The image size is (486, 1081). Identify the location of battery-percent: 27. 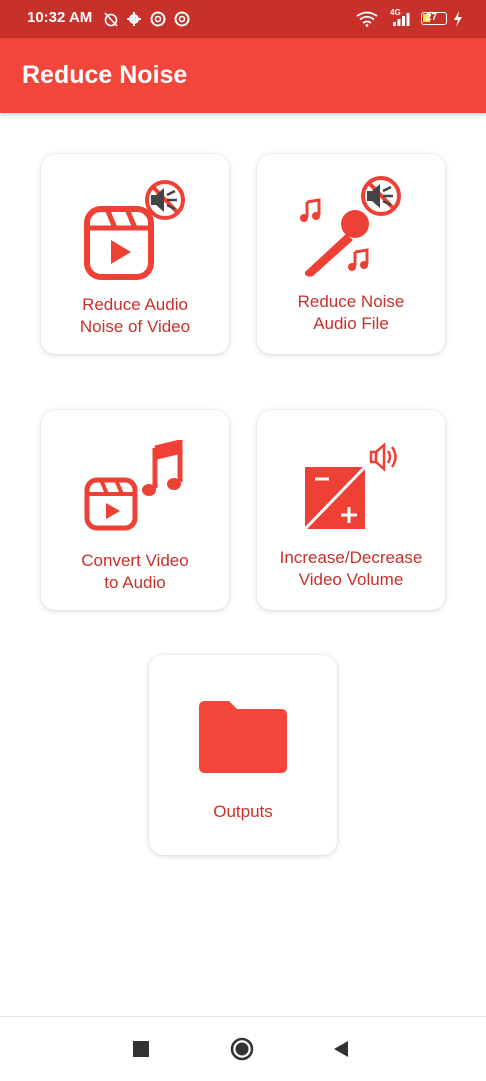
(432, 17).